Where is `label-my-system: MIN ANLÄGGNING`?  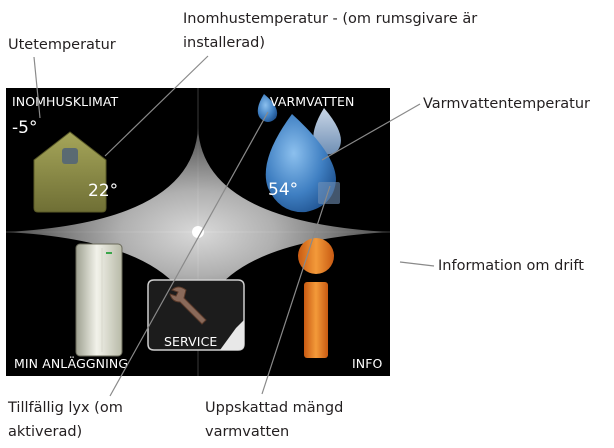 label-my-system: MIN ANLÄGGNING is located at coordinates (71, 363).